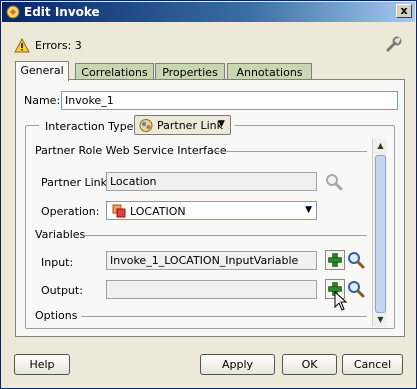  What do you see at coordinates (119, 211) in the screenshot?
I see `operation-icon` at bounding box center [119, 211].